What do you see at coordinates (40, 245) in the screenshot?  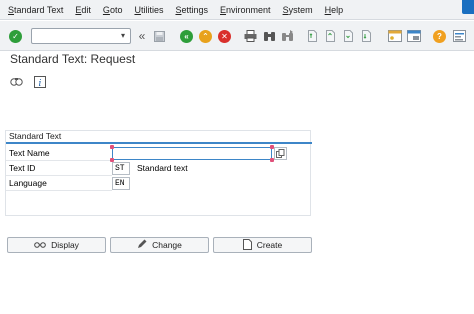 I see `glasses-icon` at bounding box center [40, 245].